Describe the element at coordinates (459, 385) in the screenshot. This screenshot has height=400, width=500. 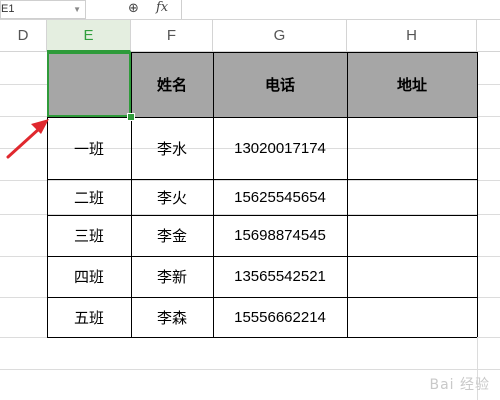
I see `watermark: Bai 经验` at that location.